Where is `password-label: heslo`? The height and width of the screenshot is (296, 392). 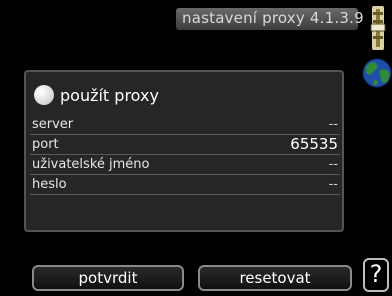
password-label: heslo is located at coordinates (49, 184).